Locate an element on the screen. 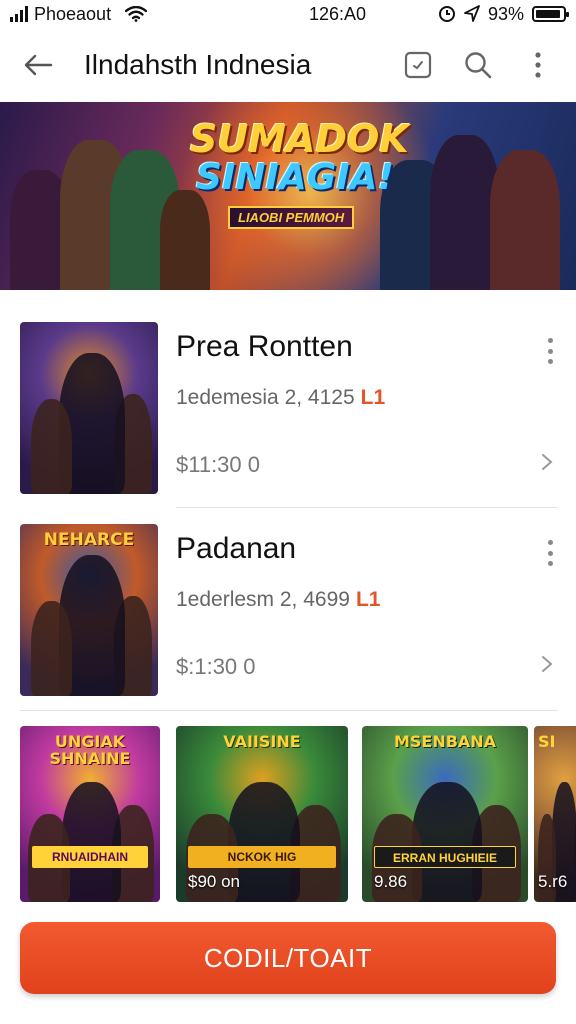 The image size is (576, 1024). app-header: Ilndahsth Indnesia is located at coordinates (288, 65).